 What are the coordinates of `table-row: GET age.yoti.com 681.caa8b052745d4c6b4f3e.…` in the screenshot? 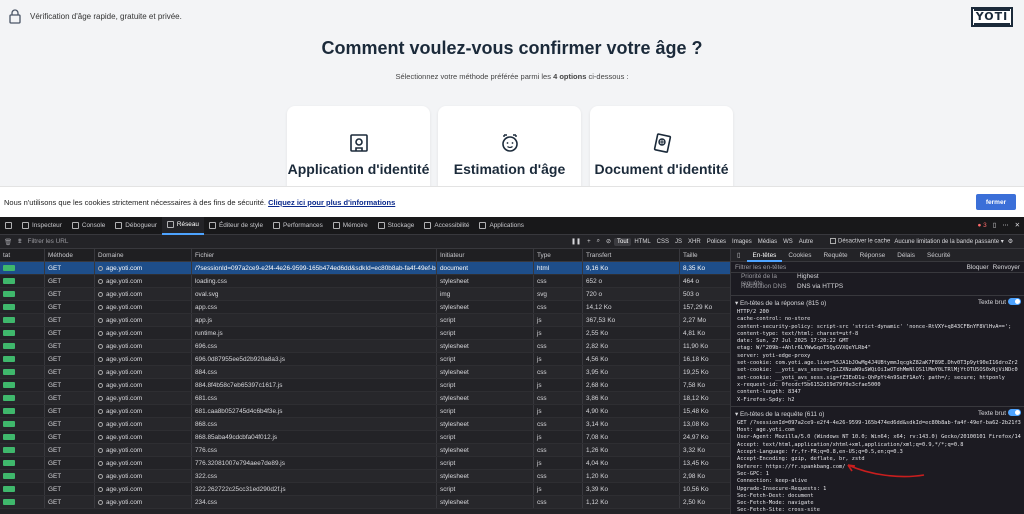 It's located at (365, 411).